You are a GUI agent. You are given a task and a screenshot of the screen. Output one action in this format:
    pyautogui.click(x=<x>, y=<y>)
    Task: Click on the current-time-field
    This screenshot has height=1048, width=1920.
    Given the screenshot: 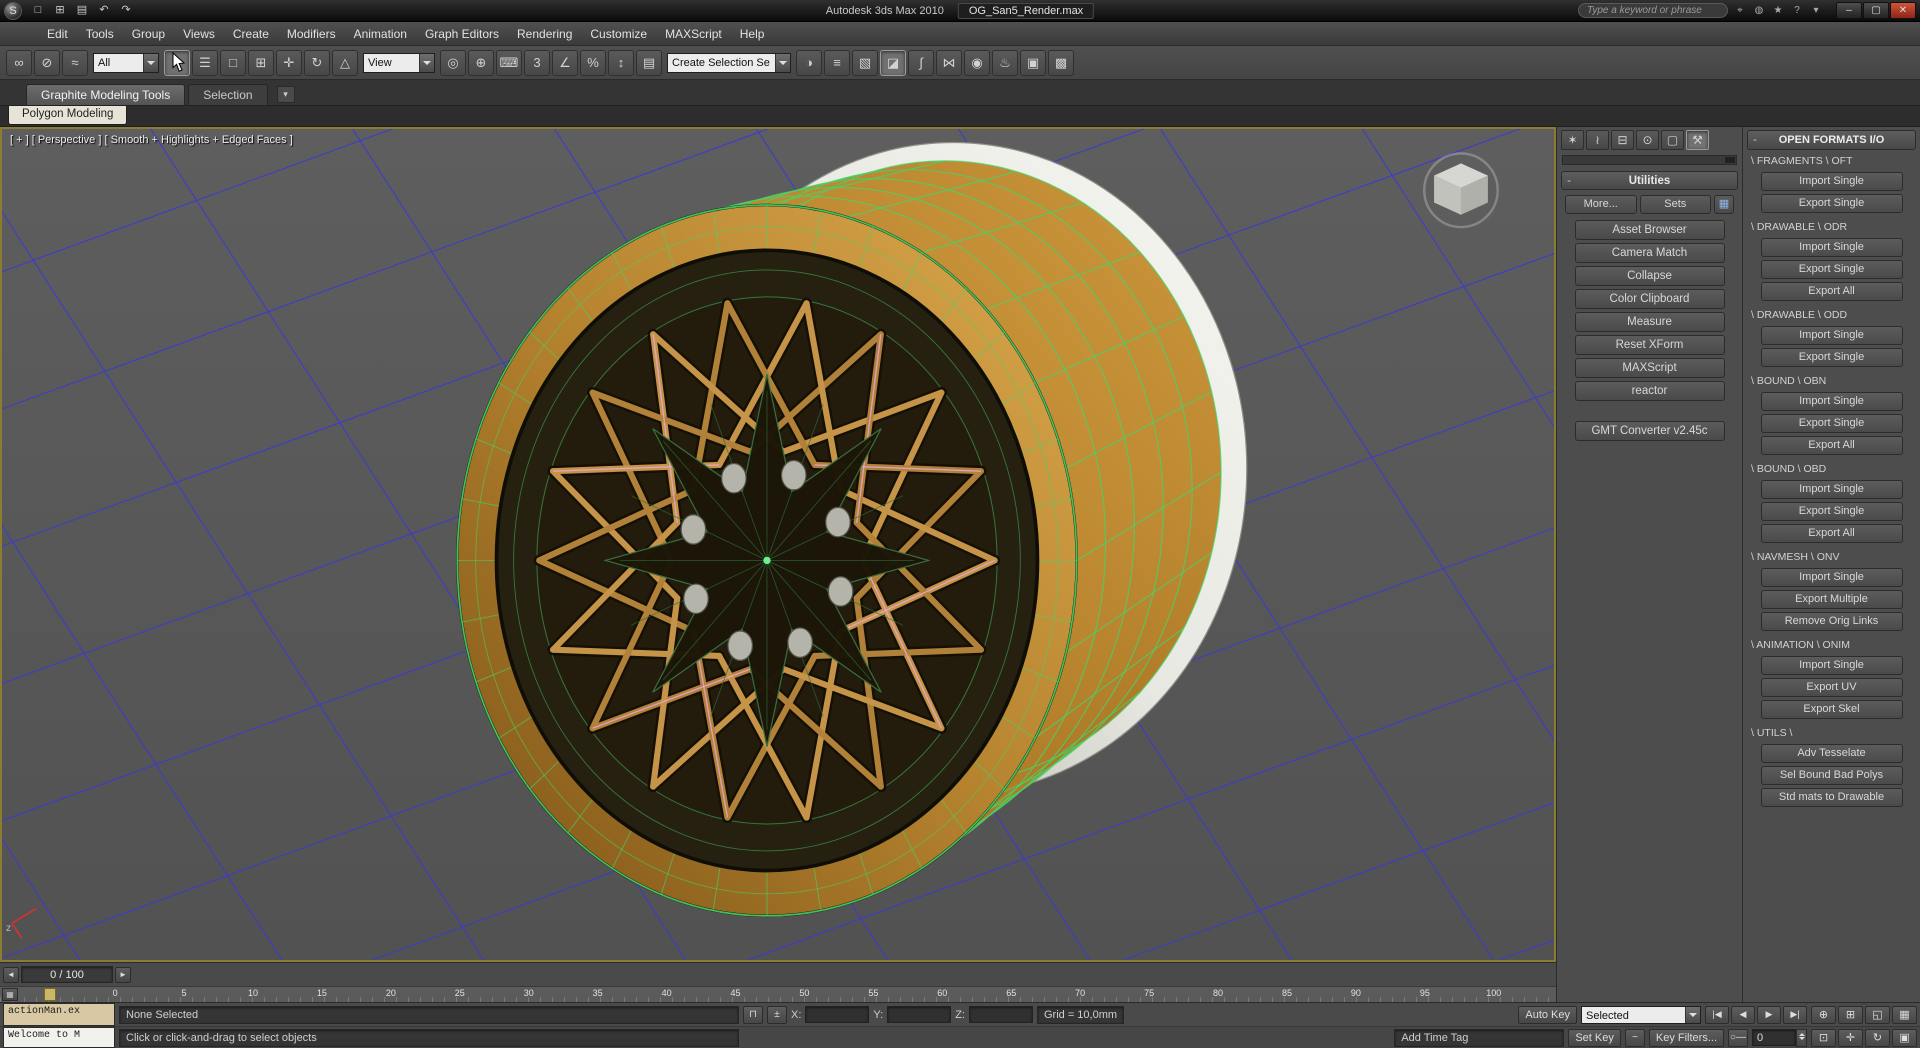 What is the action you would take?
    pyautogui.click(x=1774, y=1037)
    